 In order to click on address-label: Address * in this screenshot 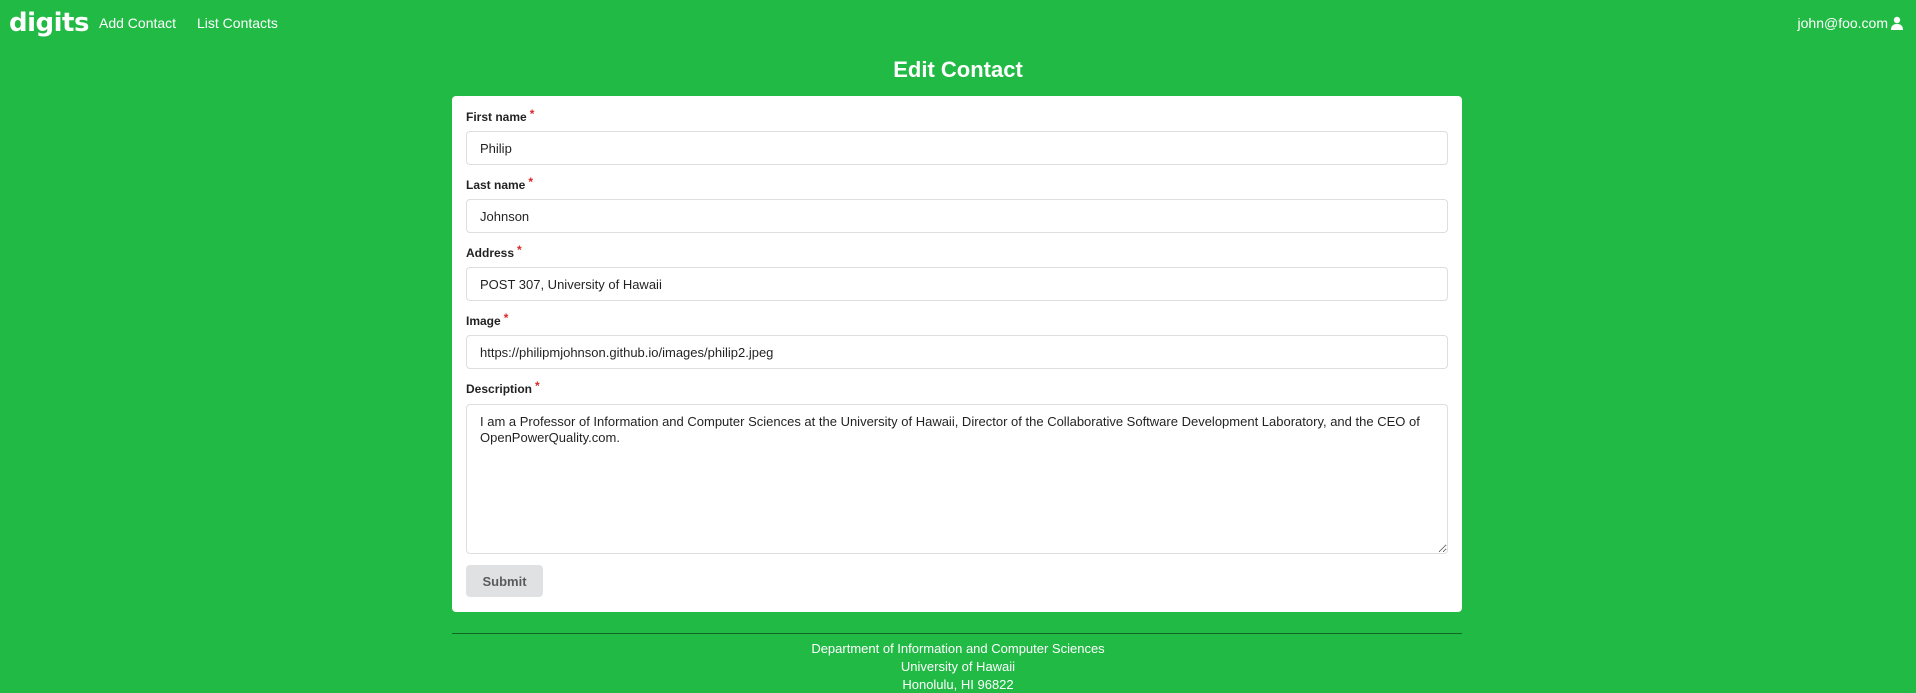, I will do `click(494, 251)`.